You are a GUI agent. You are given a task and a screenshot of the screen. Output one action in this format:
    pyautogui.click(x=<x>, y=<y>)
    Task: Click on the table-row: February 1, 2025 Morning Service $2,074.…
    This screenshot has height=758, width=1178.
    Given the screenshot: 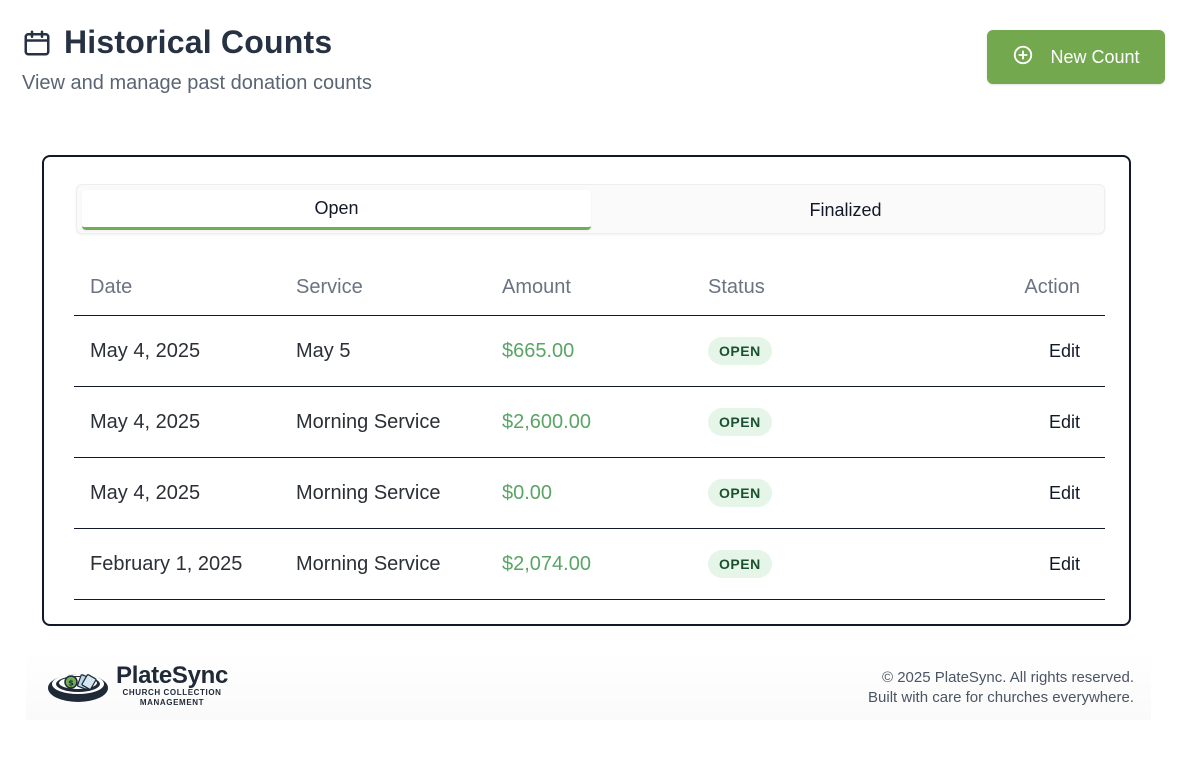 What is the action you would take?
    pyautogui.click(x=589, y=564)
    